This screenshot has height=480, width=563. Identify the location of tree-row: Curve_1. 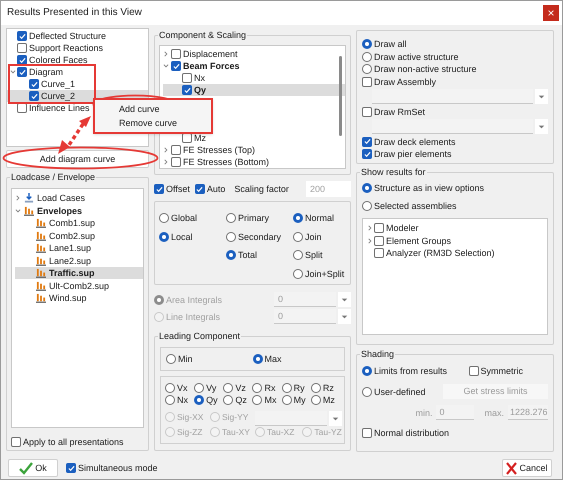
(77, 84).